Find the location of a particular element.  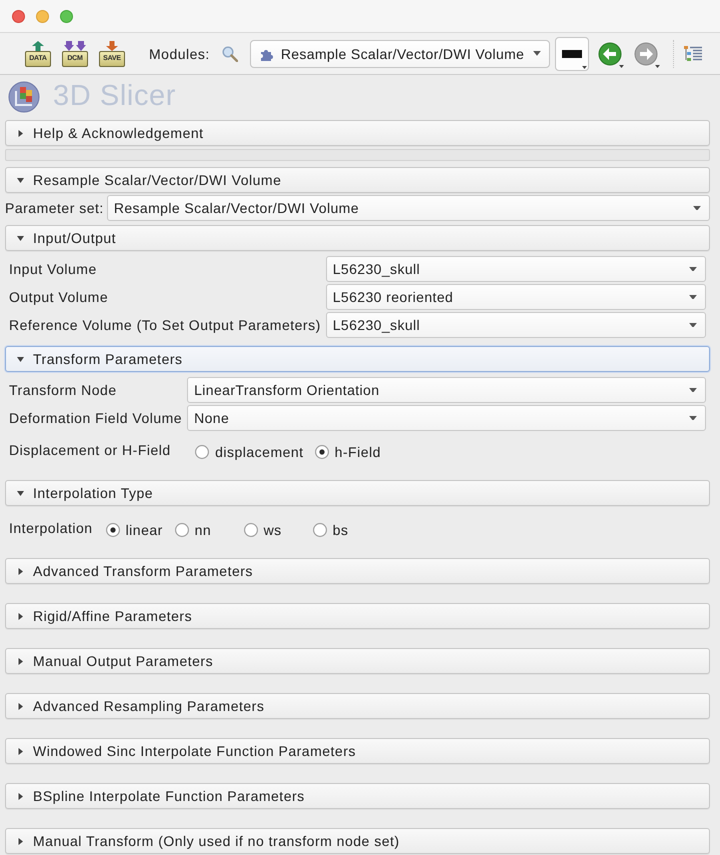

field-label: Reference Volume (To Set Output Parameters) is located at coordinates (165, 325).